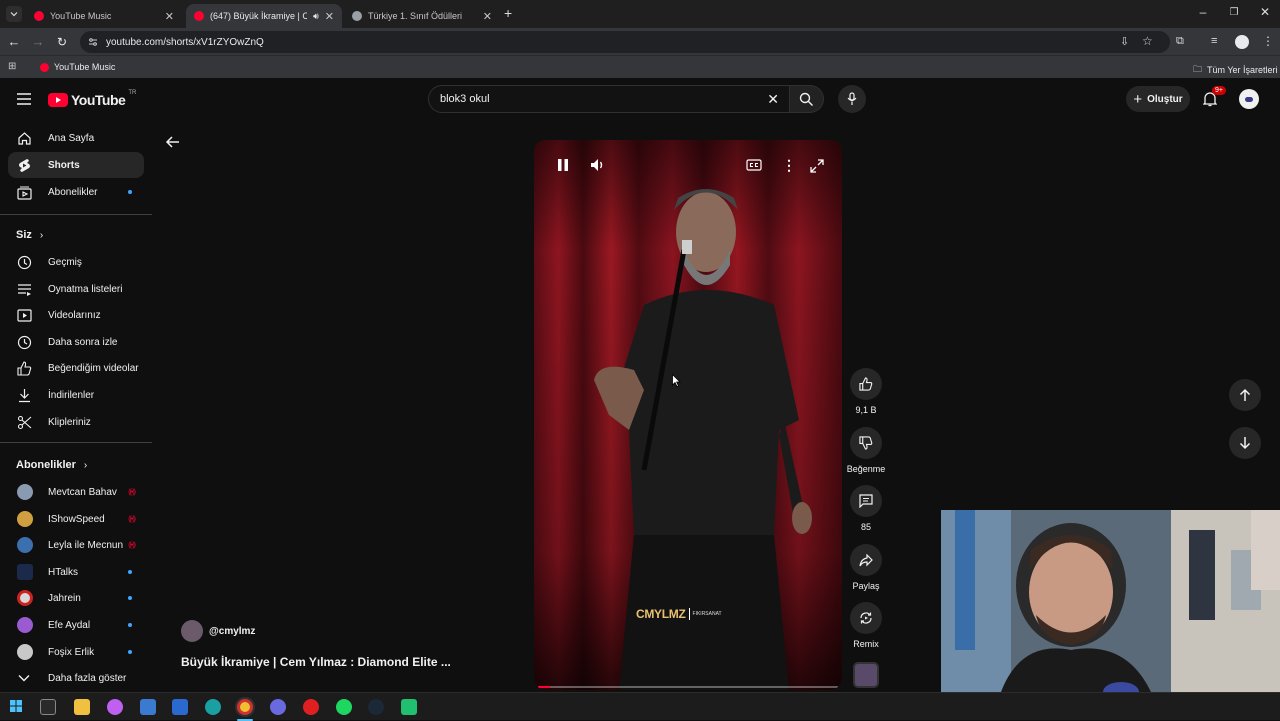 The image size is (1280, 721). Describe the element at coordinates (264, 16) in the screenshot. I see `tab-active-short: (647) Büyük İkramiye | Cem 🔊︎ ✕` at that location.